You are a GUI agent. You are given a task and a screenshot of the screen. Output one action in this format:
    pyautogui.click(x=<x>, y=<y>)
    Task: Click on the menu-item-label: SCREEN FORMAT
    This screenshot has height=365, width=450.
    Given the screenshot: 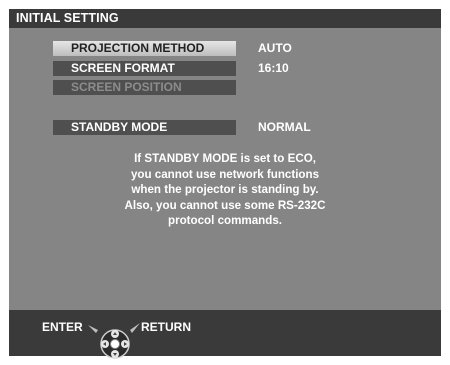 What is the action you would take?
    pyautogui.click(x=123, y=68)
    